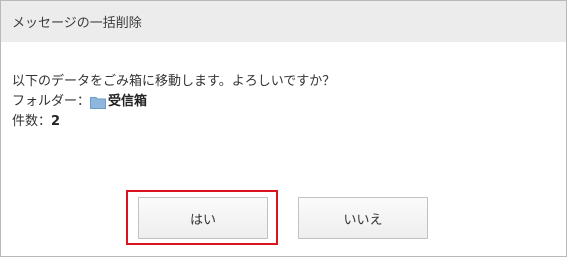 The width and height of the screenshot is (567, 257). I want to click on folder-icon, so click(98, 102).